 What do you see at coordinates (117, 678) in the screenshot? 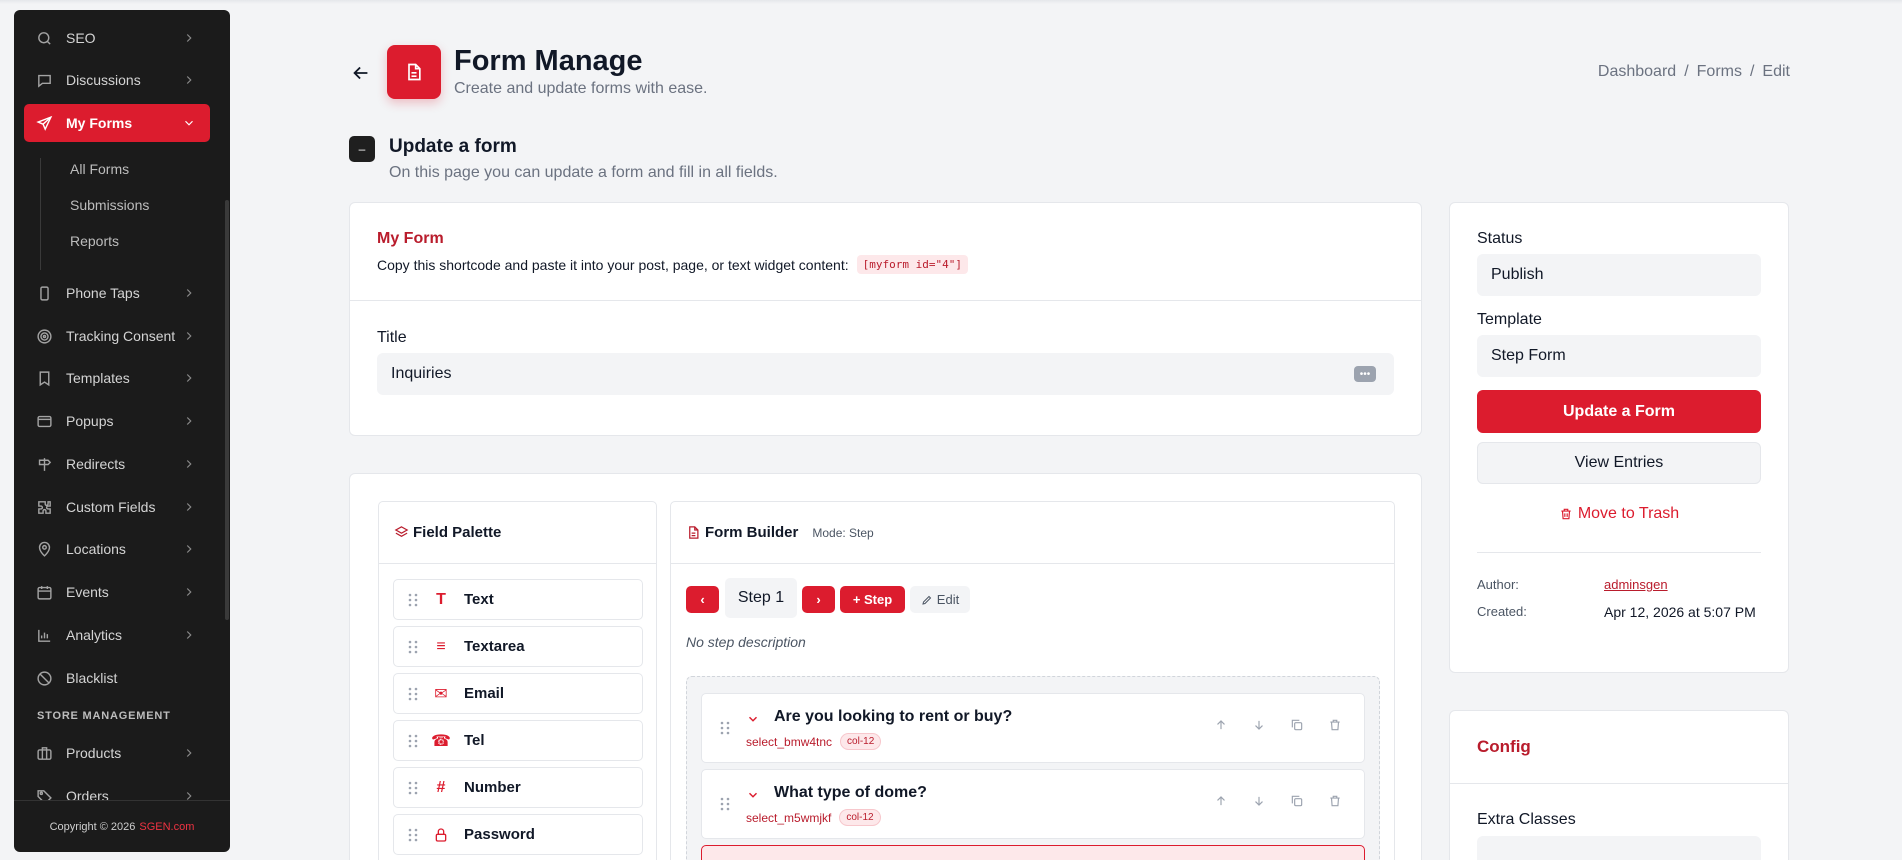
I see `sidebar-item-blacklist: Blacklist` at bounding box center [117, 678].